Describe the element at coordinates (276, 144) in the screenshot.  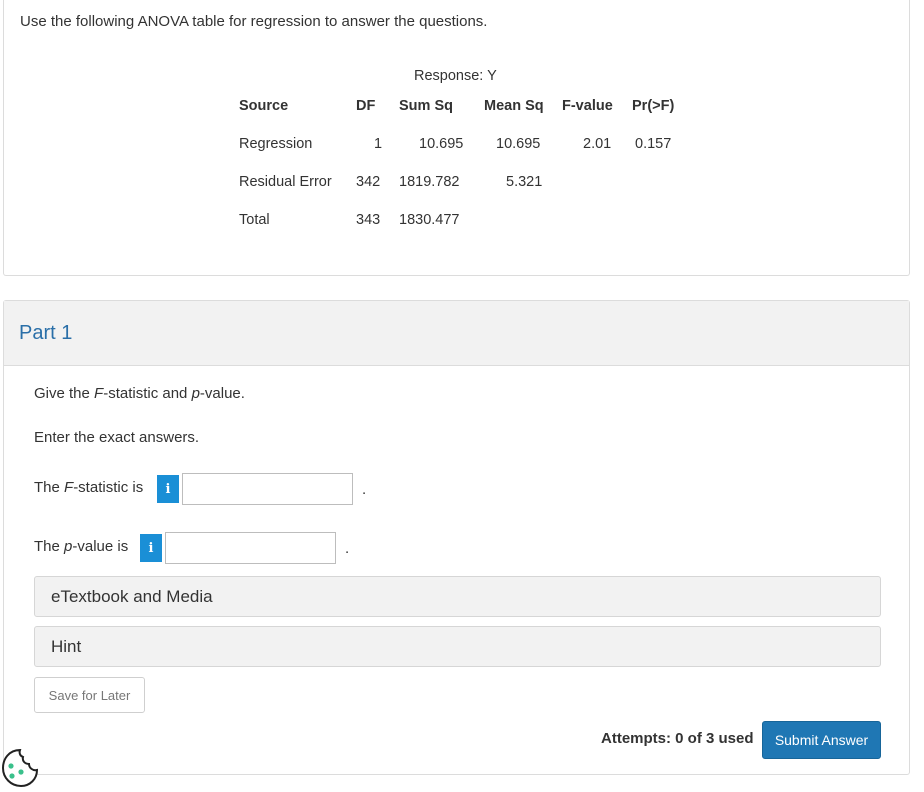
I see `anova-cell-source: Regression` at that location.